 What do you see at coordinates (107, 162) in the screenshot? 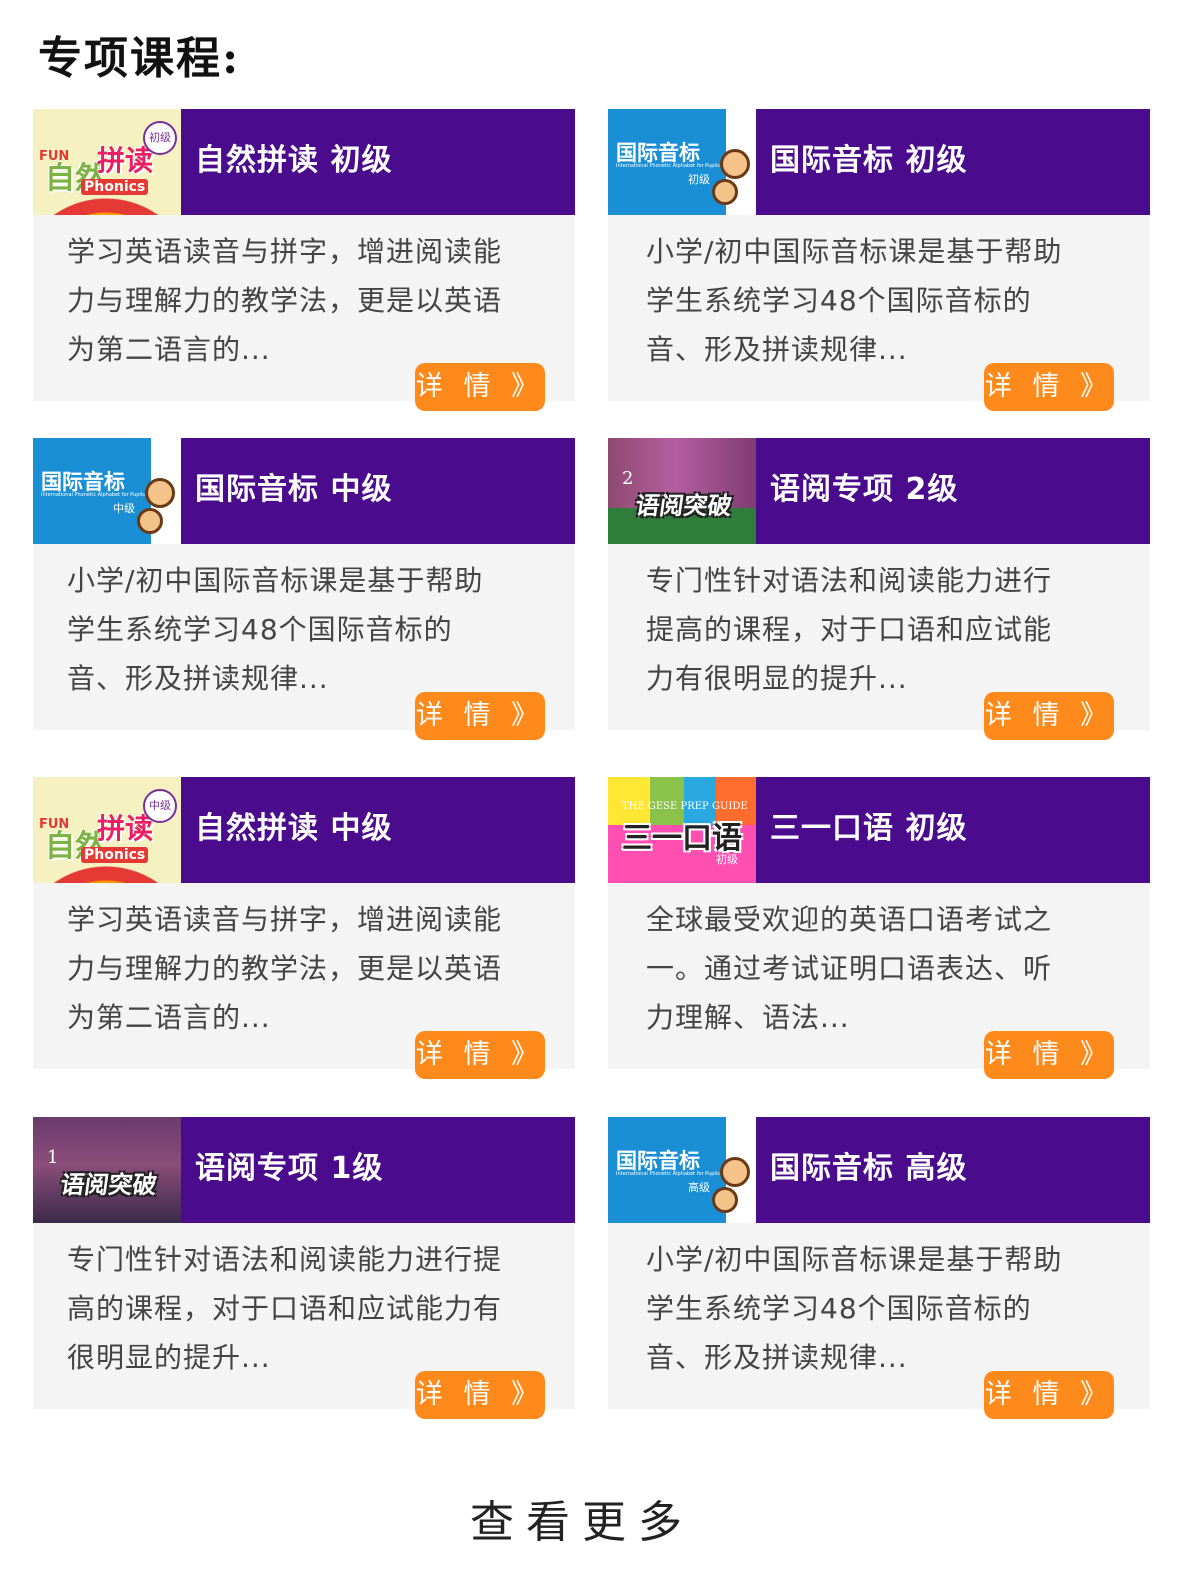
I see `course-thumbnail: FUN 自然 拼读 Phonics 初级` at bounding box center [107, 162].